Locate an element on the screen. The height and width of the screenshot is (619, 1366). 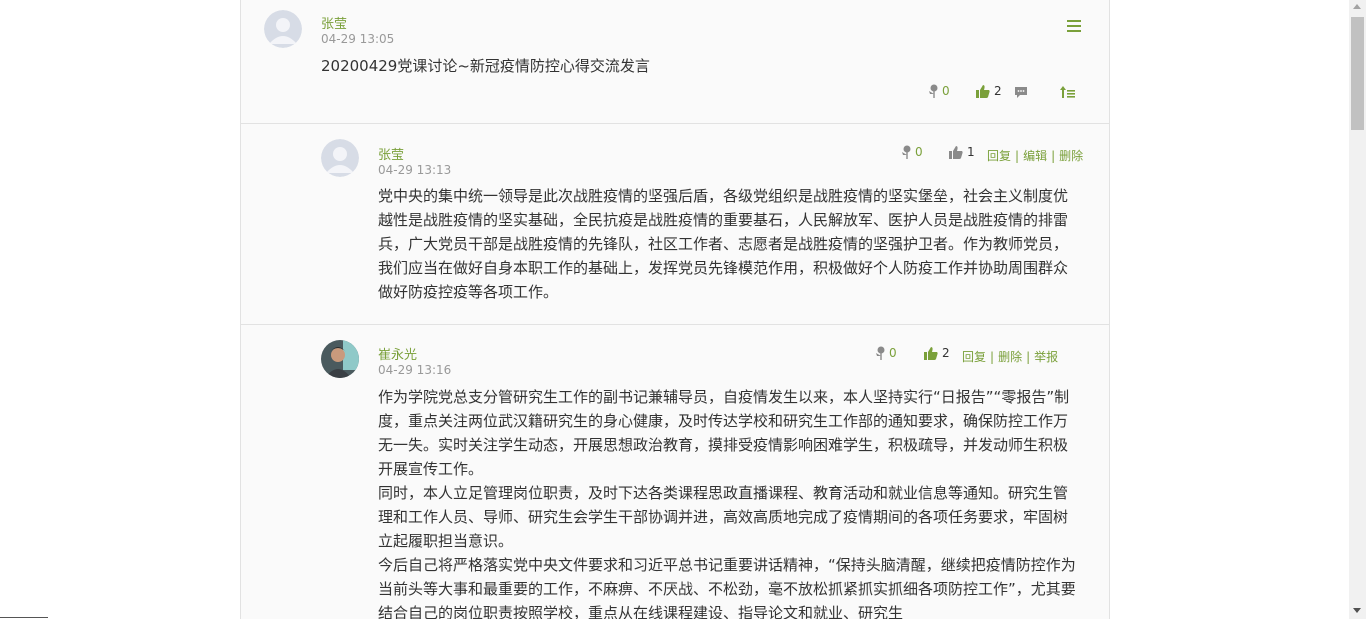
edit-link: 编辑 is located at coordinates (1035, 156).